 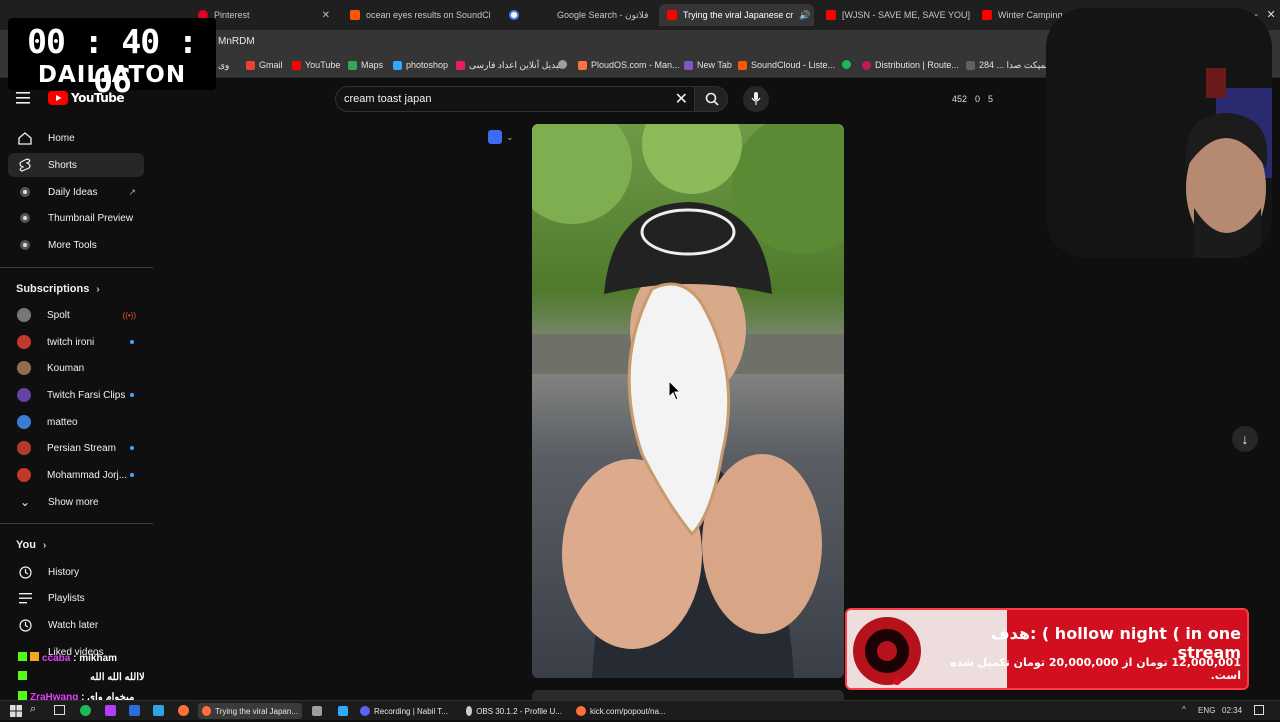 What do you see at coordinates (1019, 15) in the screenshot?
I see `browser-tab: Winter Camping in Alask` at bounding box center [1019, 15].